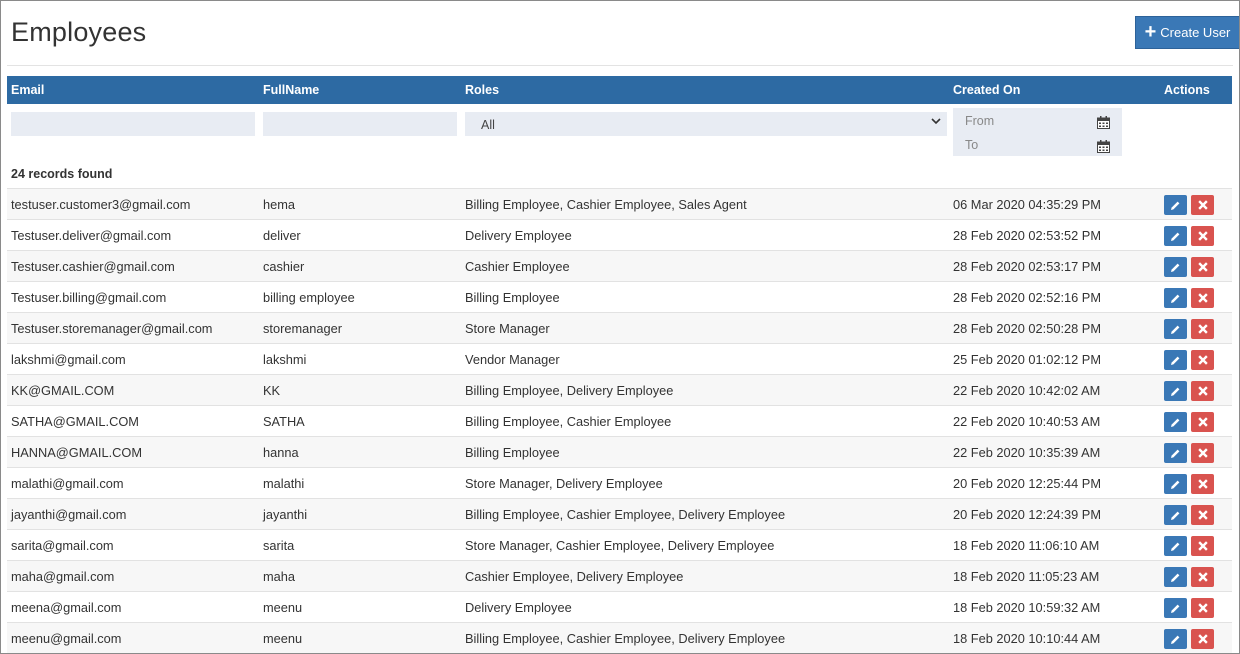  I want to click on date-from-input: From, so click(979, 121).